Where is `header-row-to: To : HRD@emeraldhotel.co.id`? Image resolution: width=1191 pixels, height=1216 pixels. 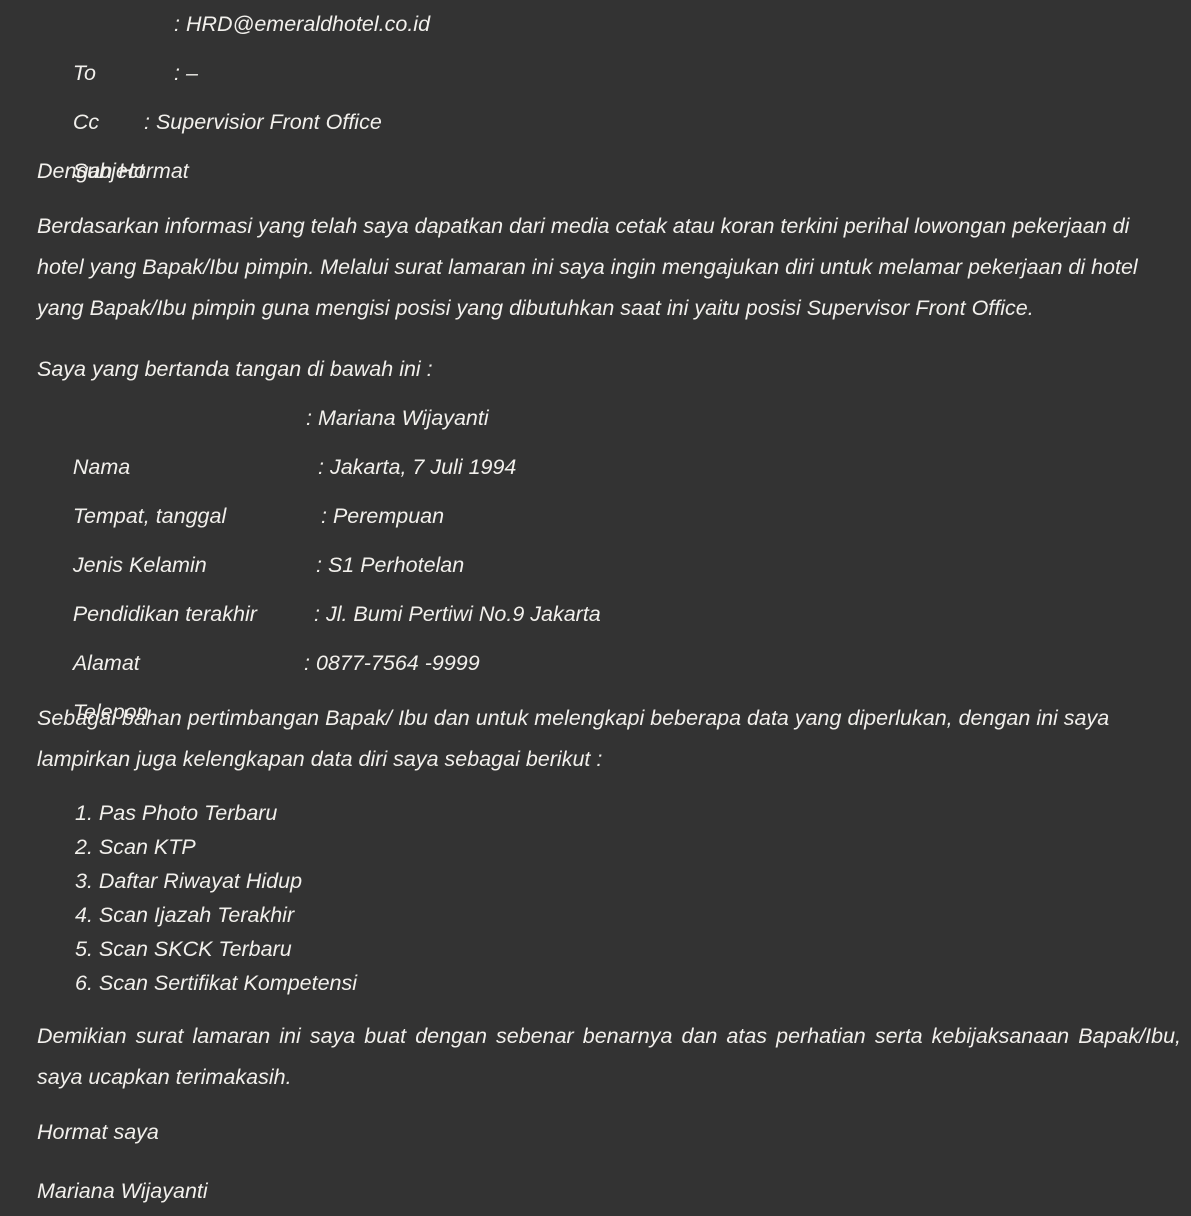
header-row-to: To : HRD@emeraldhotel.co.id is located at coordinates (609, 42).